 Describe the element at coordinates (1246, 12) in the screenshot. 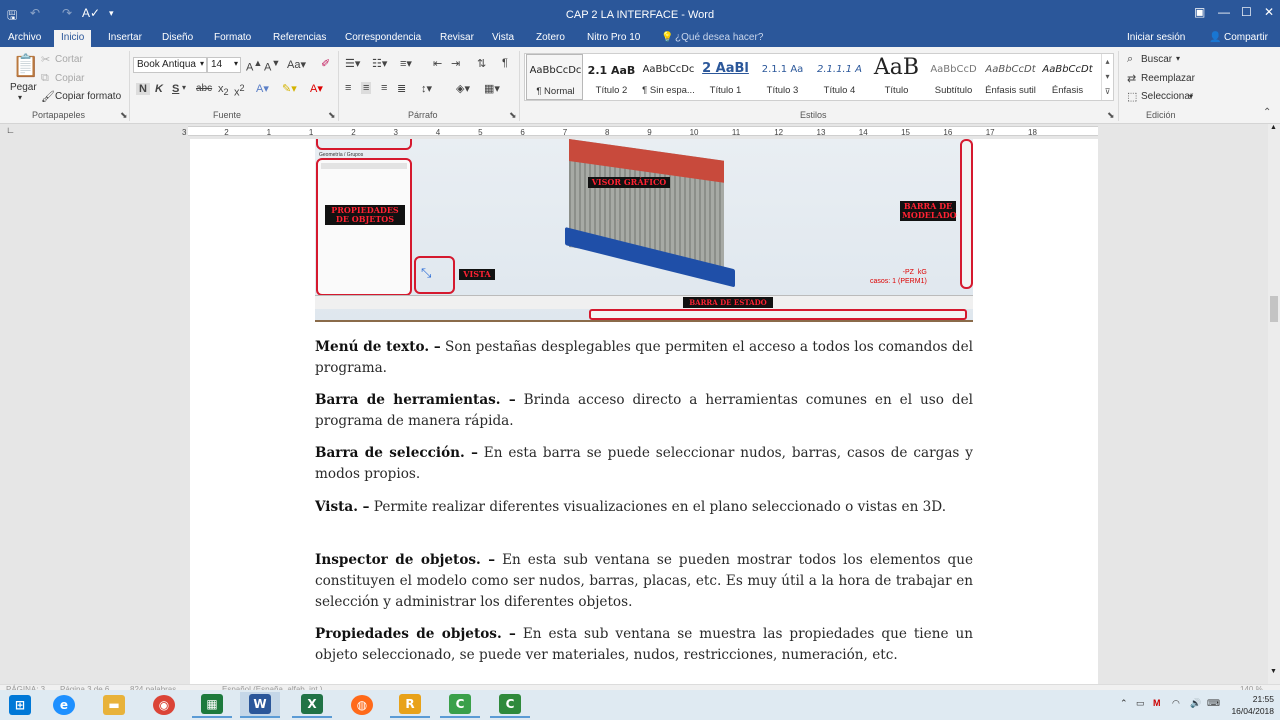

I see `maximize-button: ☐` at that location.